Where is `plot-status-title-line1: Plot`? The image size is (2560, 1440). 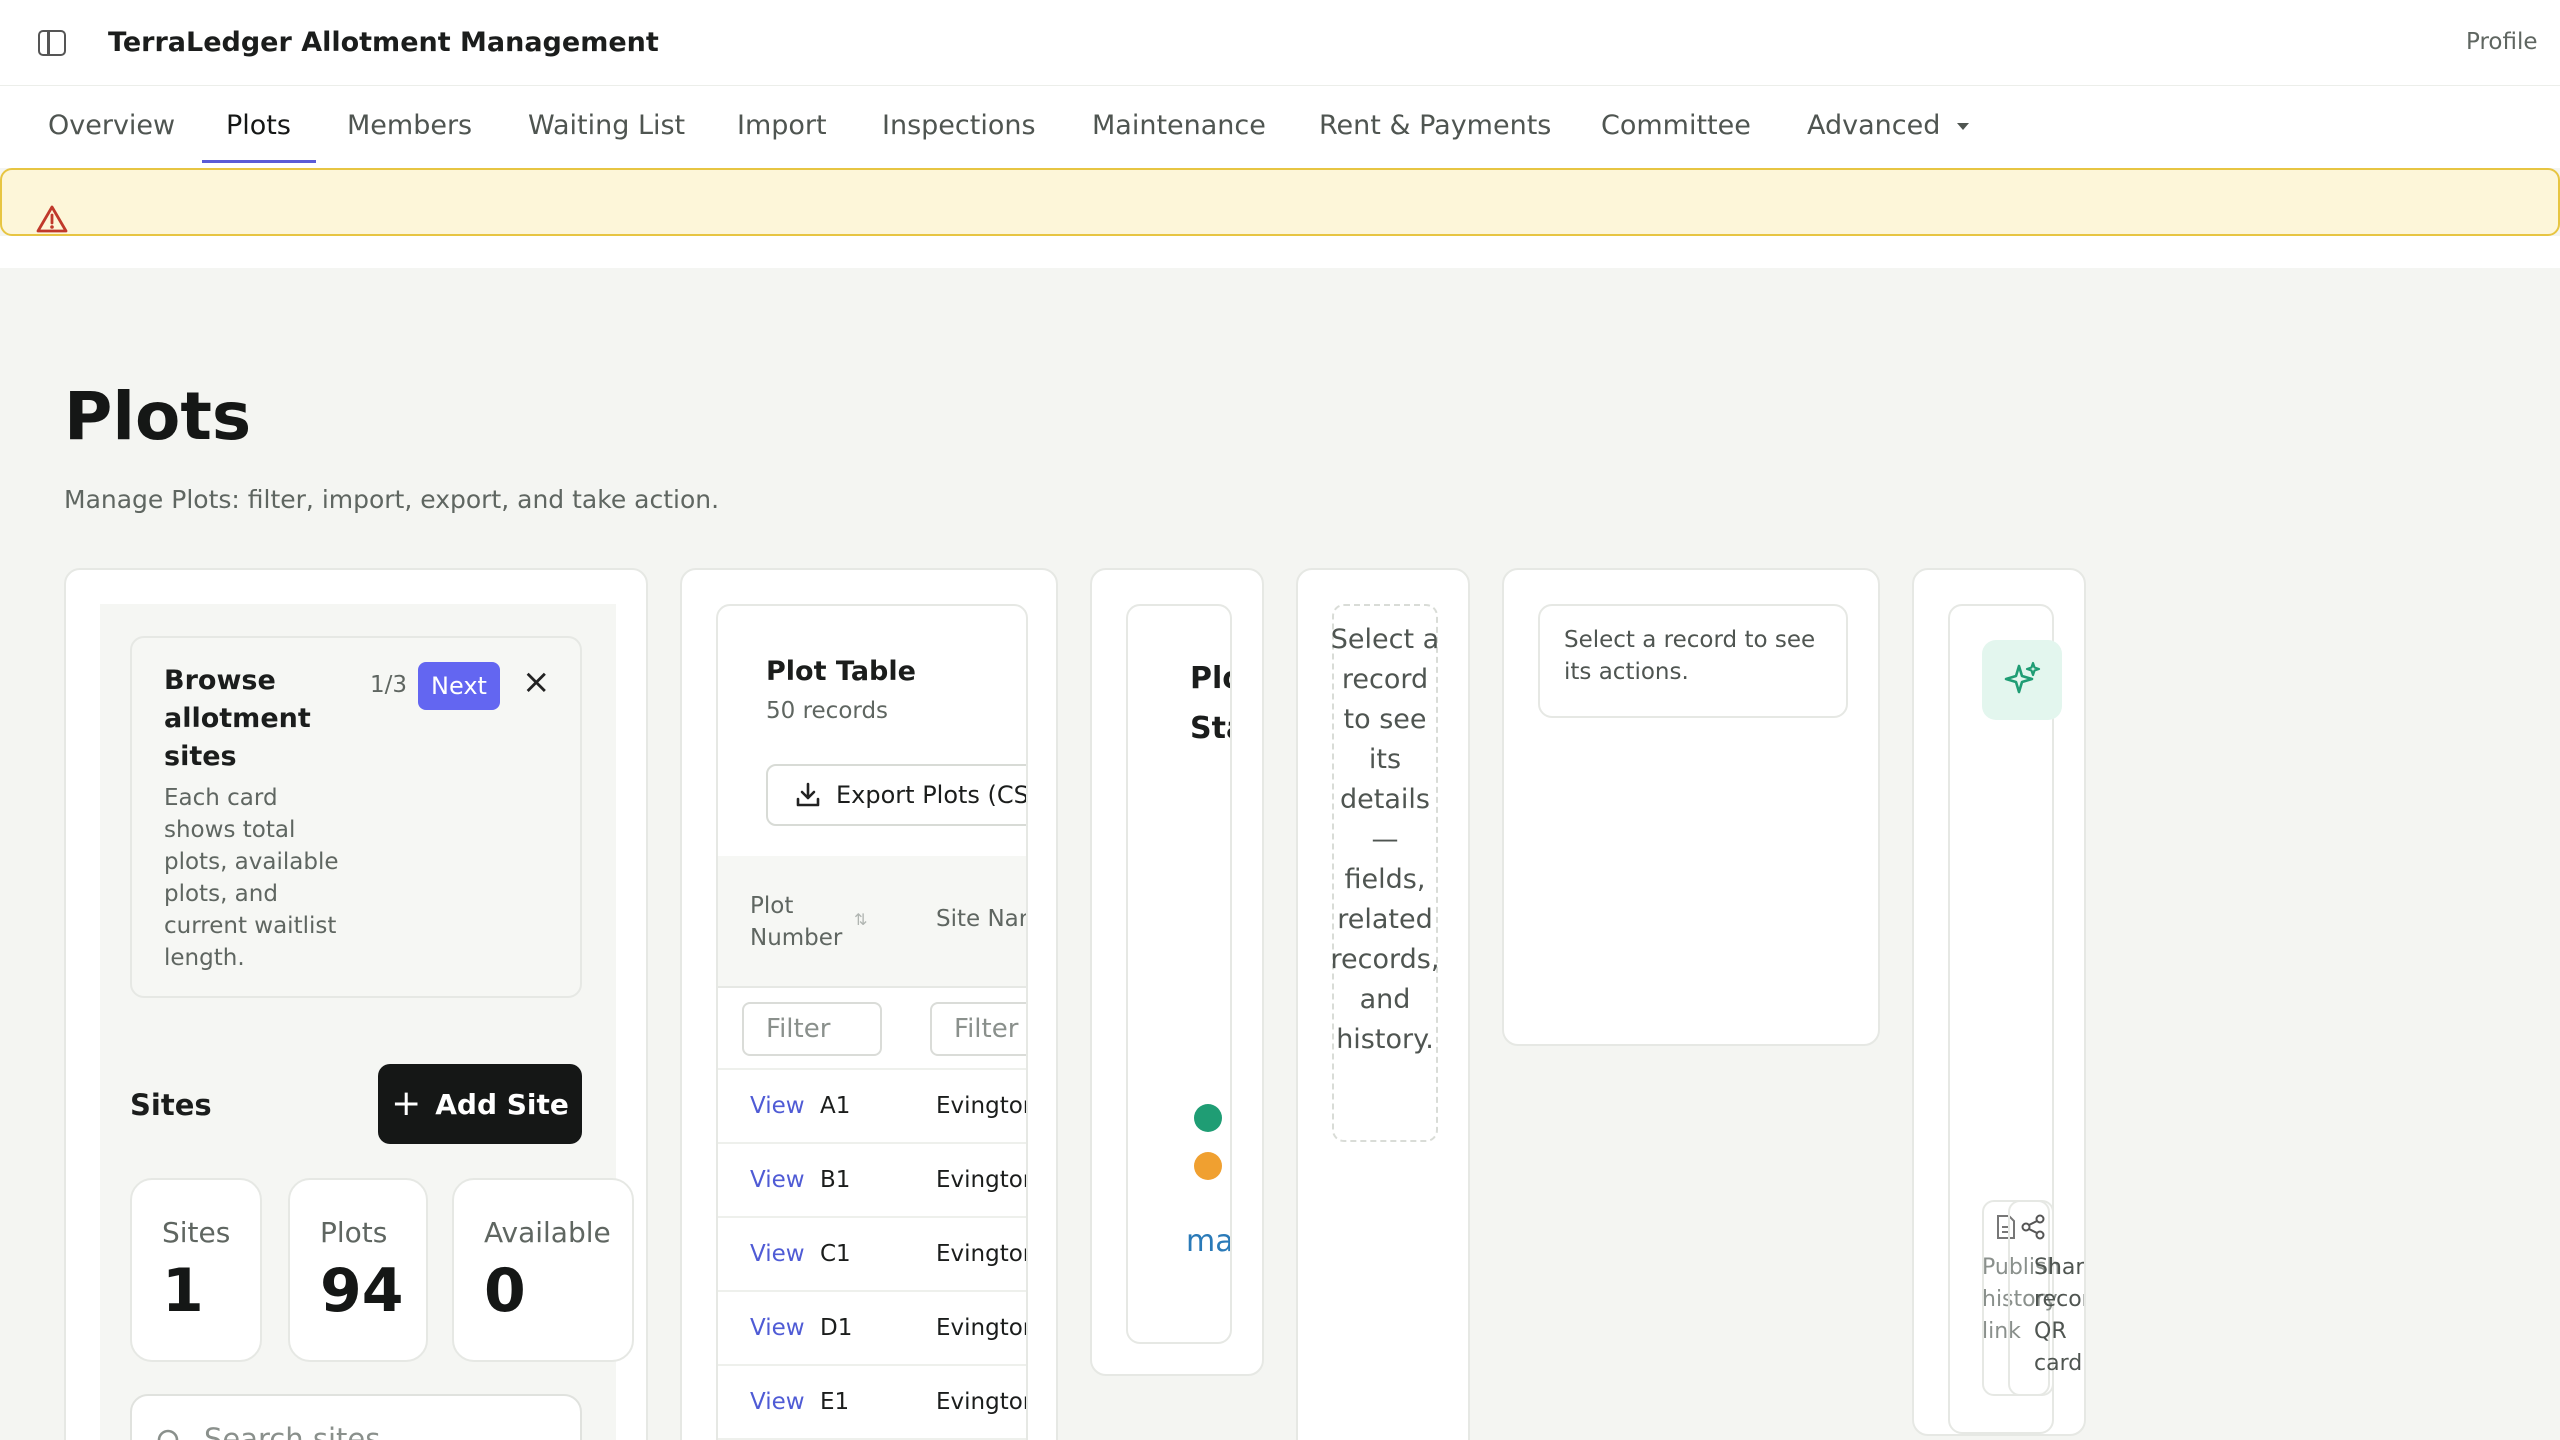
plot-status-title-line1: Plot is located at coordinates (1210, 678).